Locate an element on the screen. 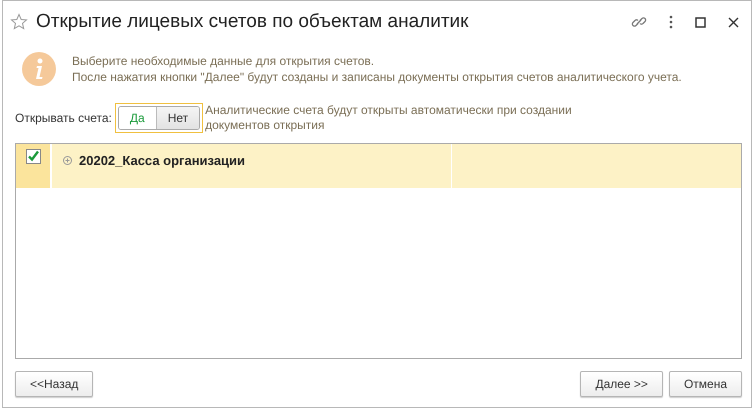  toggle-option: Нет is located at coordinates (178, 118).